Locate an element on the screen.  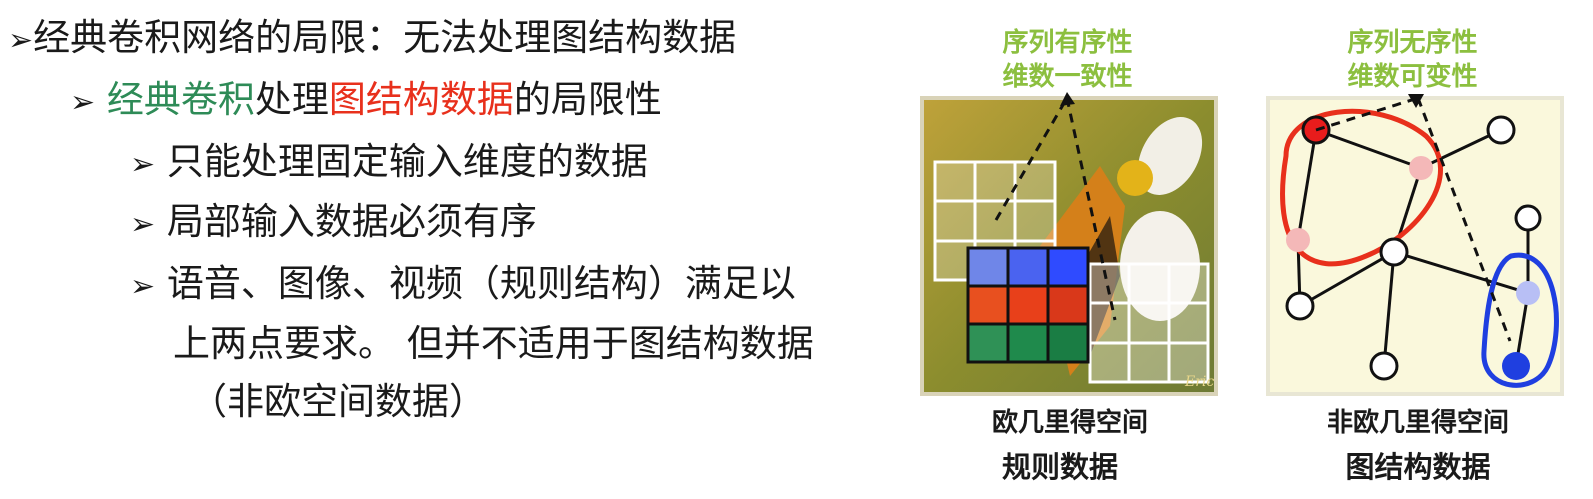
left-panel-top-label: 序列有序性 维数一致性 is located at coordinates (1067, 60).